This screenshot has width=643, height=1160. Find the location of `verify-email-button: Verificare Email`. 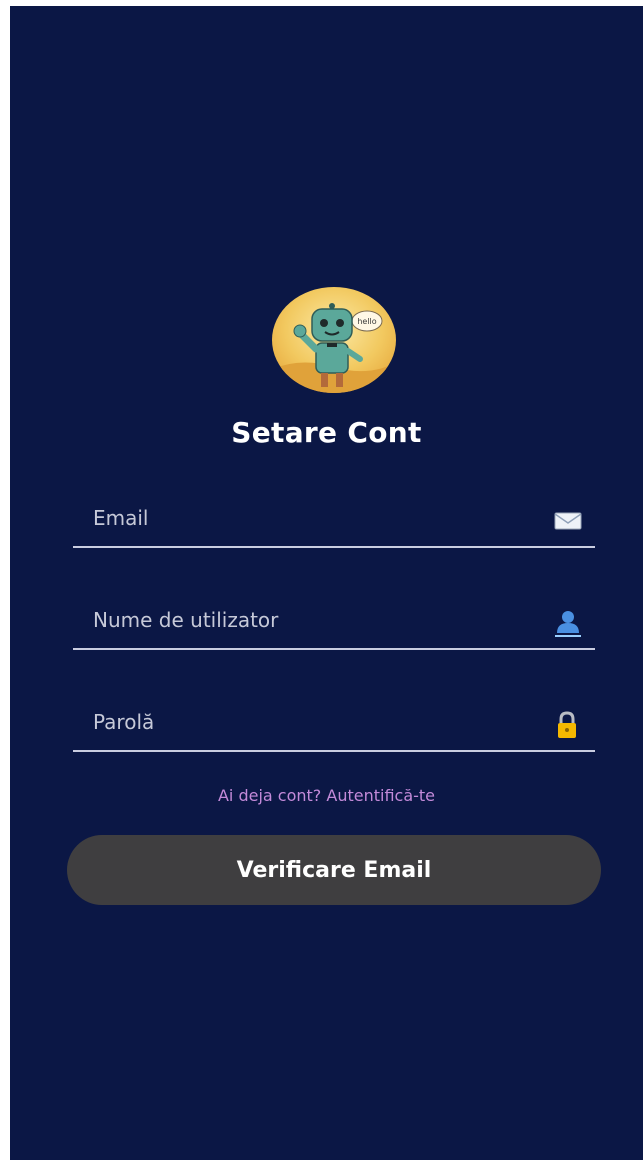

verify-email-button: Verificare Email is located at coordinates (334, 870).